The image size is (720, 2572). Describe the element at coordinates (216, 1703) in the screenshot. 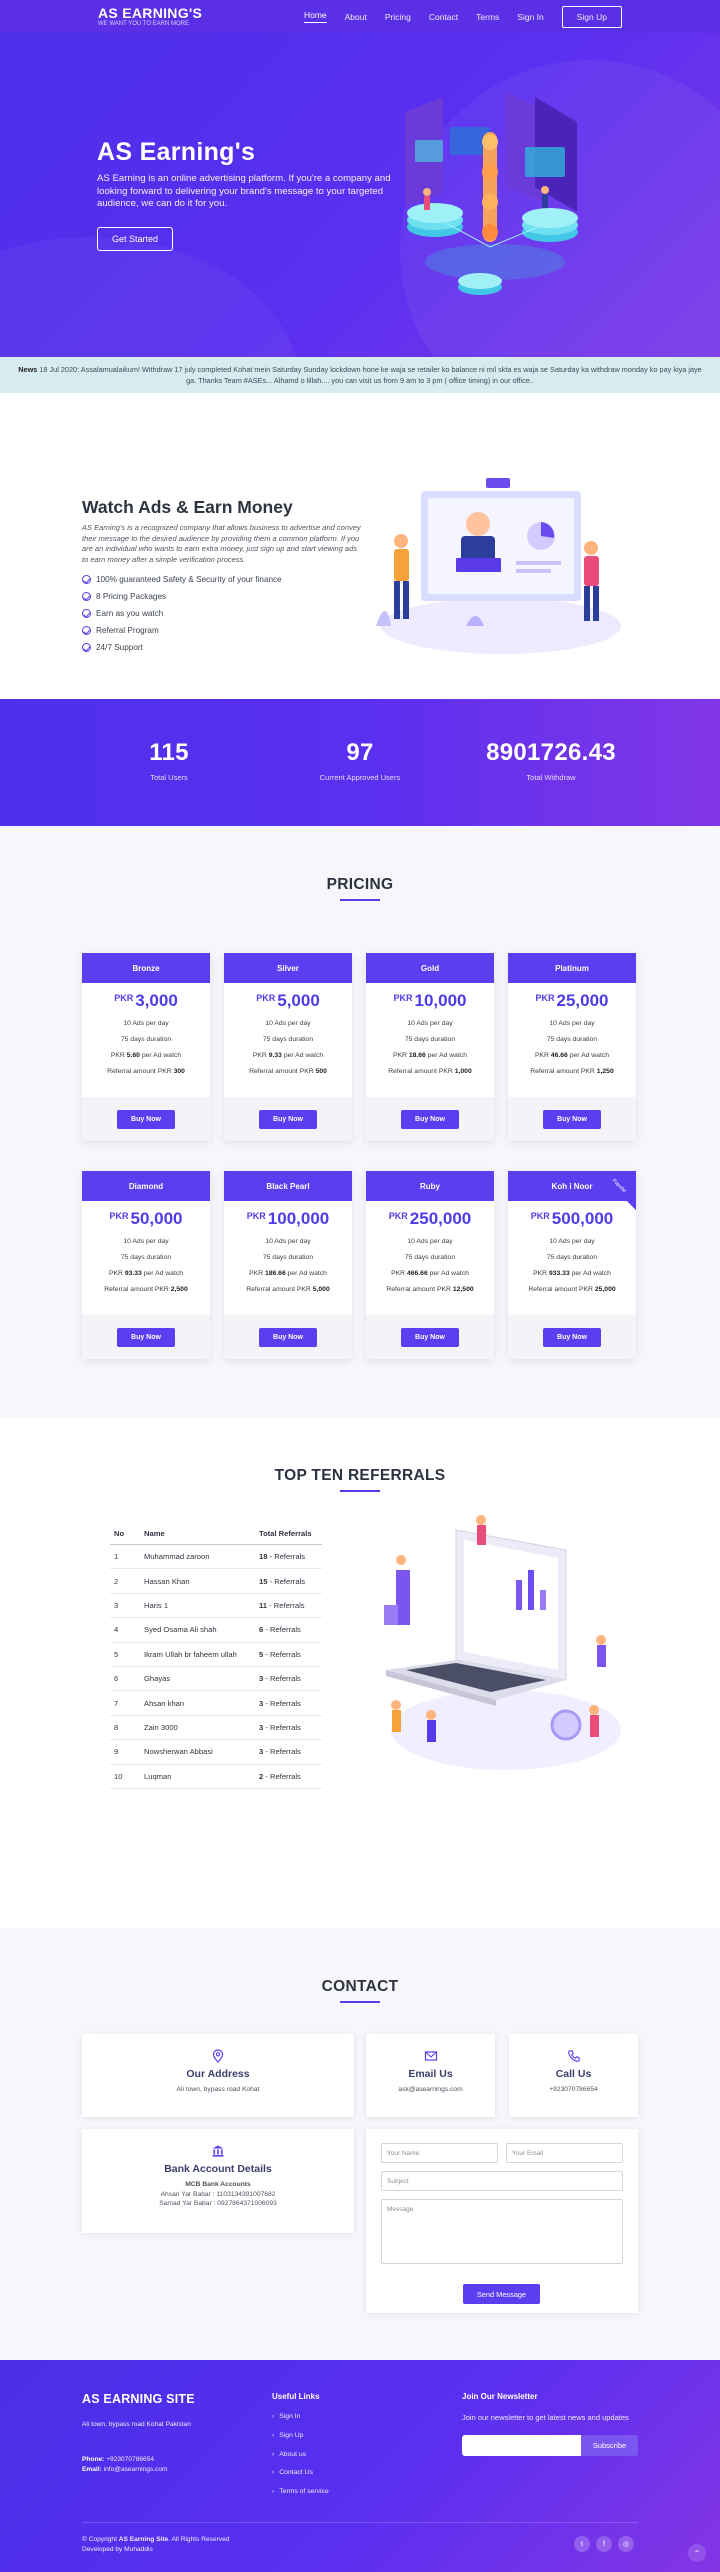

I see `table-row: 7 Ahsan khan 3 - Referrals` at that location.